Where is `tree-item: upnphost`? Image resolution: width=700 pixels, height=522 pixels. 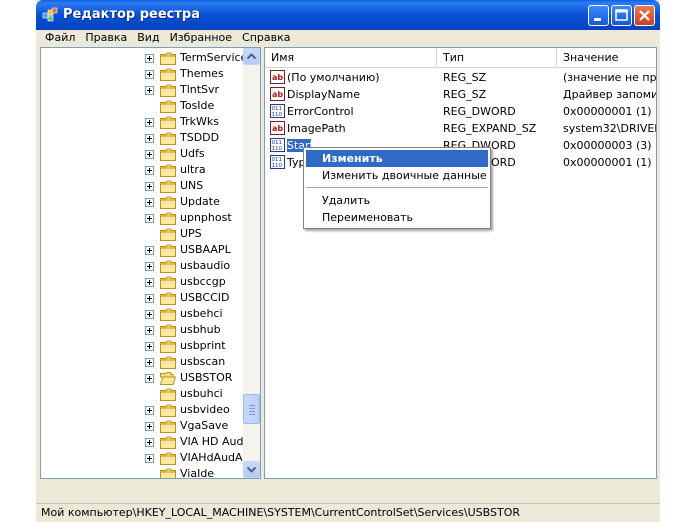 tree-item: upnphost is located at coordinates (141, 218).